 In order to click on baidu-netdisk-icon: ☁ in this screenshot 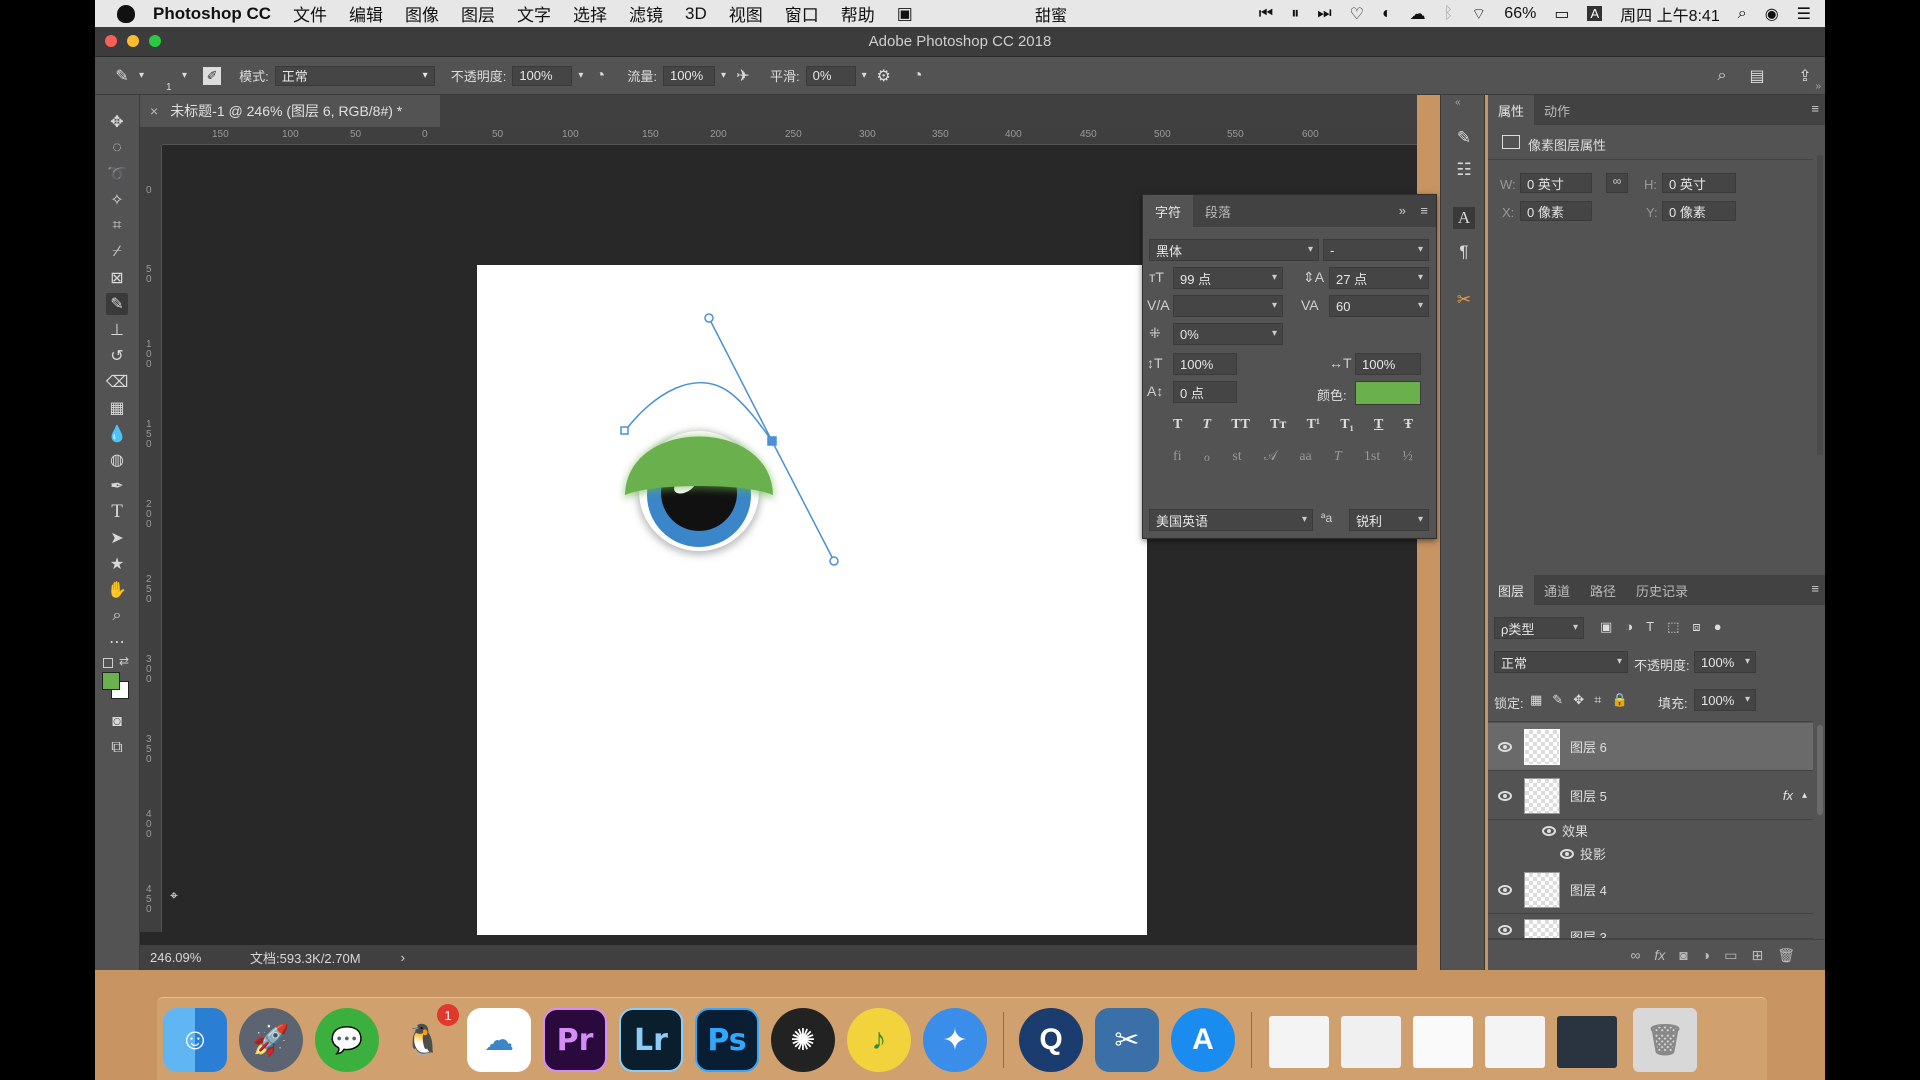, I will do `click(499, 1040)`.